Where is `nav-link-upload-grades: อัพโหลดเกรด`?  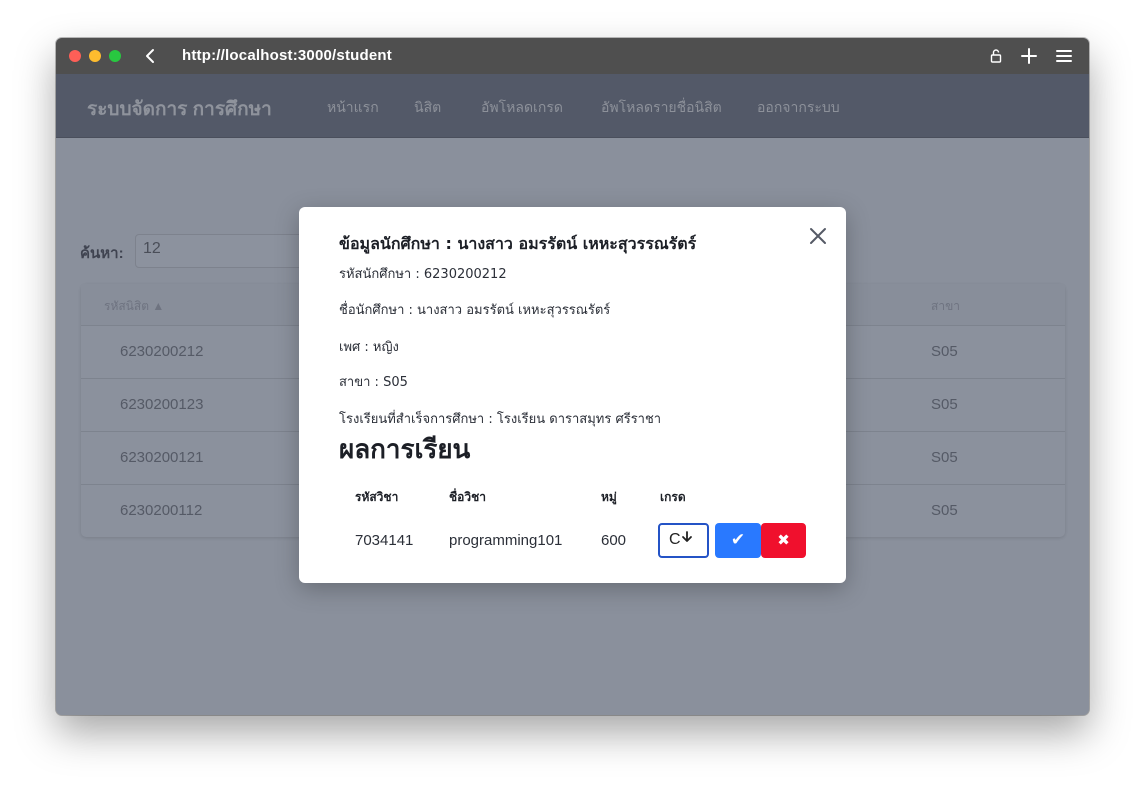 nav-link-upload-grades: อัพโหลดเกรด is located at coordinates (522, 108).